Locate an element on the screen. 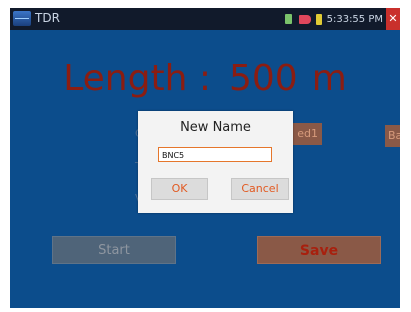  new-name-dialog: New Name BNC5 OK Cancel is located at coordinates (215, 162).